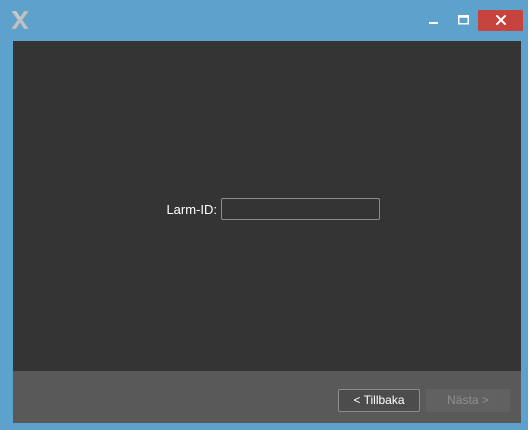 Image resolution: width=529 pixels, height=430 pixels. What do you see at coordinates (468, 400) in the screenshot?
I see `next-button: Nästa >` at bounding box center [468, 400].